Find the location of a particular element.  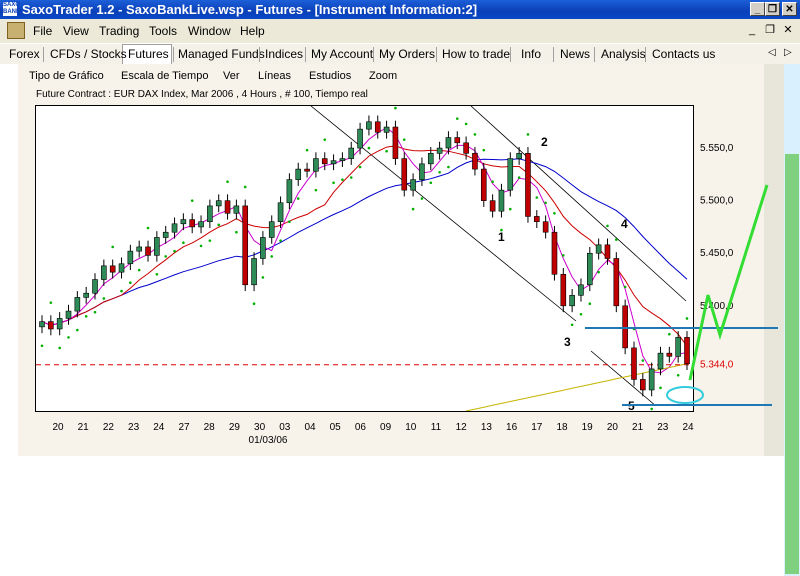

view-menu: Ver is located at coordinates (231, 76).